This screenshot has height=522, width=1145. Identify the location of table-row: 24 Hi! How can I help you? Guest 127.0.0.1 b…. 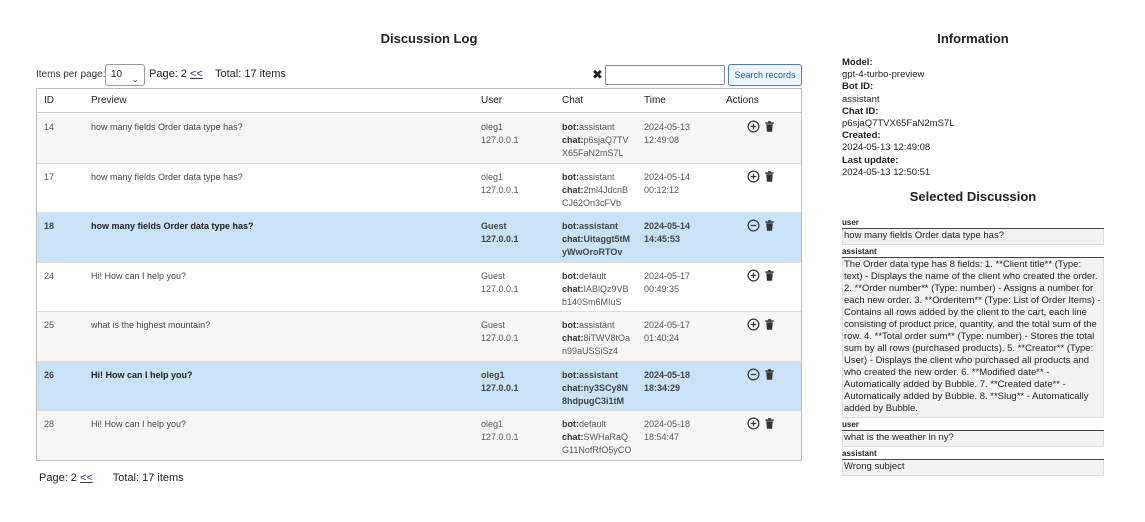
(419, 287).